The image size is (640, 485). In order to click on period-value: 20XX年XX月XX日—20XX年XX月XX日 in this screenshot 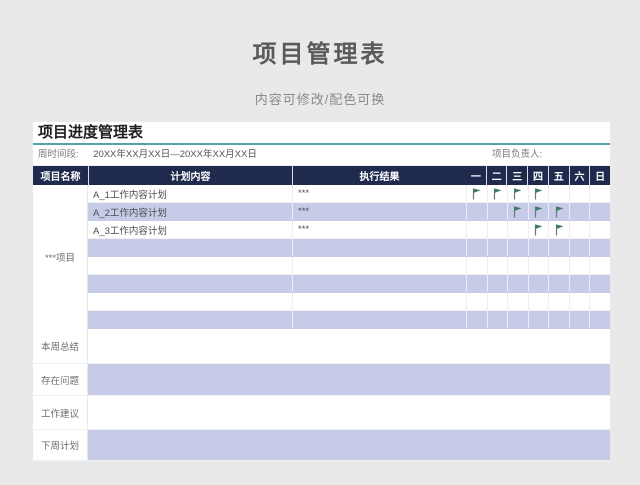, I will do `click(175, 155)`.